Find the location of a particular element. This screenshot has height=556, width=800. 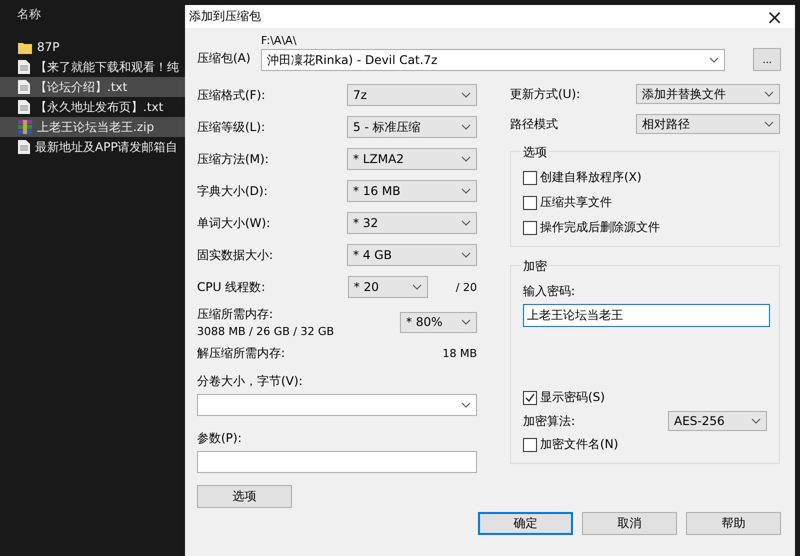

field-label: 加密算法: is located at coordinates (549, 421).